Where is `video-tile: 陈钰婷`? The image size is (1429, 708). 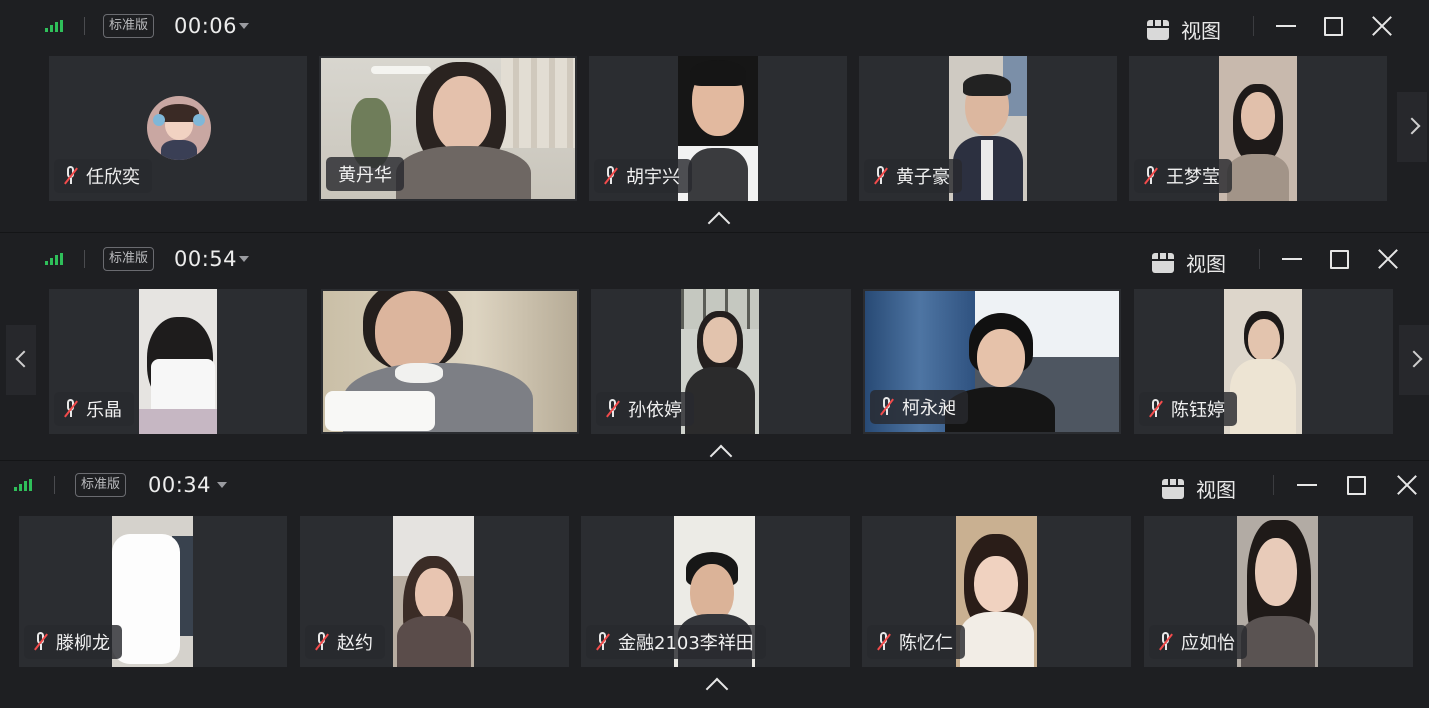
video-tile: 陈钰婷 is located at coordinates (1263, 361).